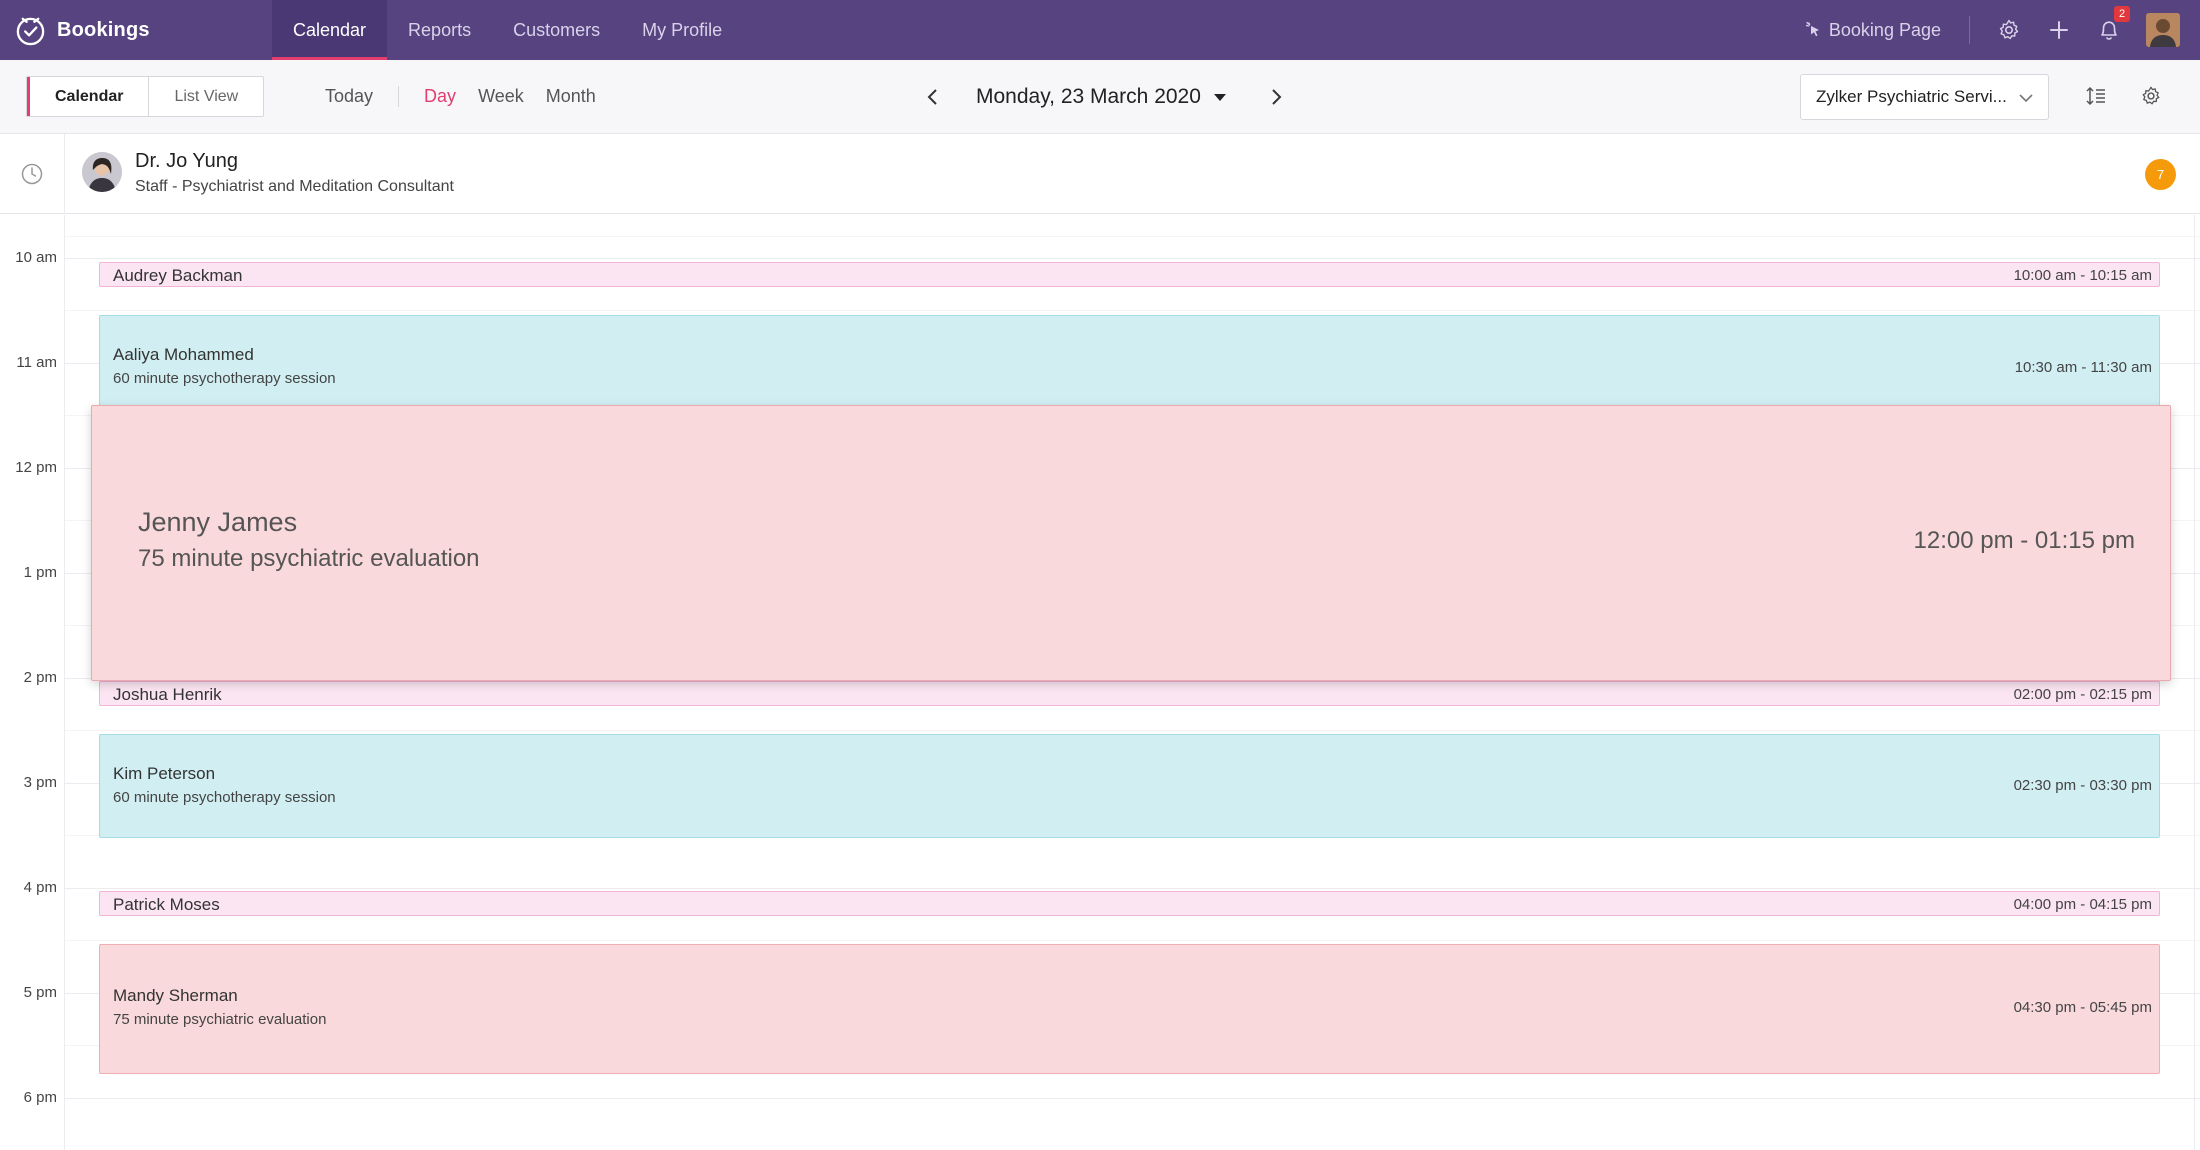  I want to click on appointment-customer-name: Audrey Backman, so click(178, 275).